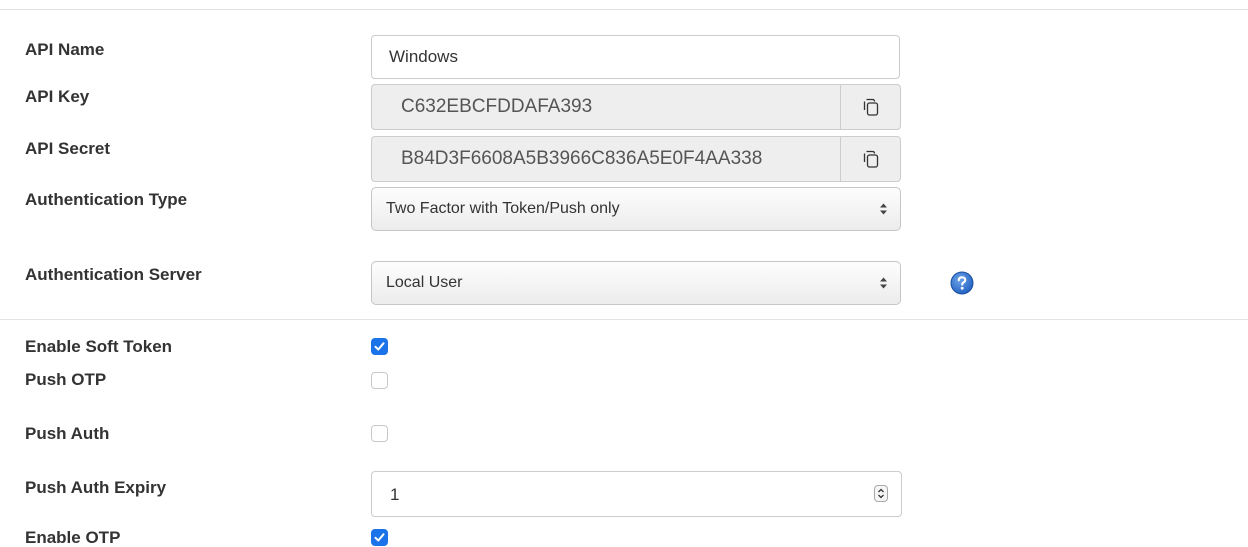 This screenshot has height=547, width=1248. What do you see at coordinates (624, 9) in the screenshot?
I see `top-divider` at bounding box center [624, 9].